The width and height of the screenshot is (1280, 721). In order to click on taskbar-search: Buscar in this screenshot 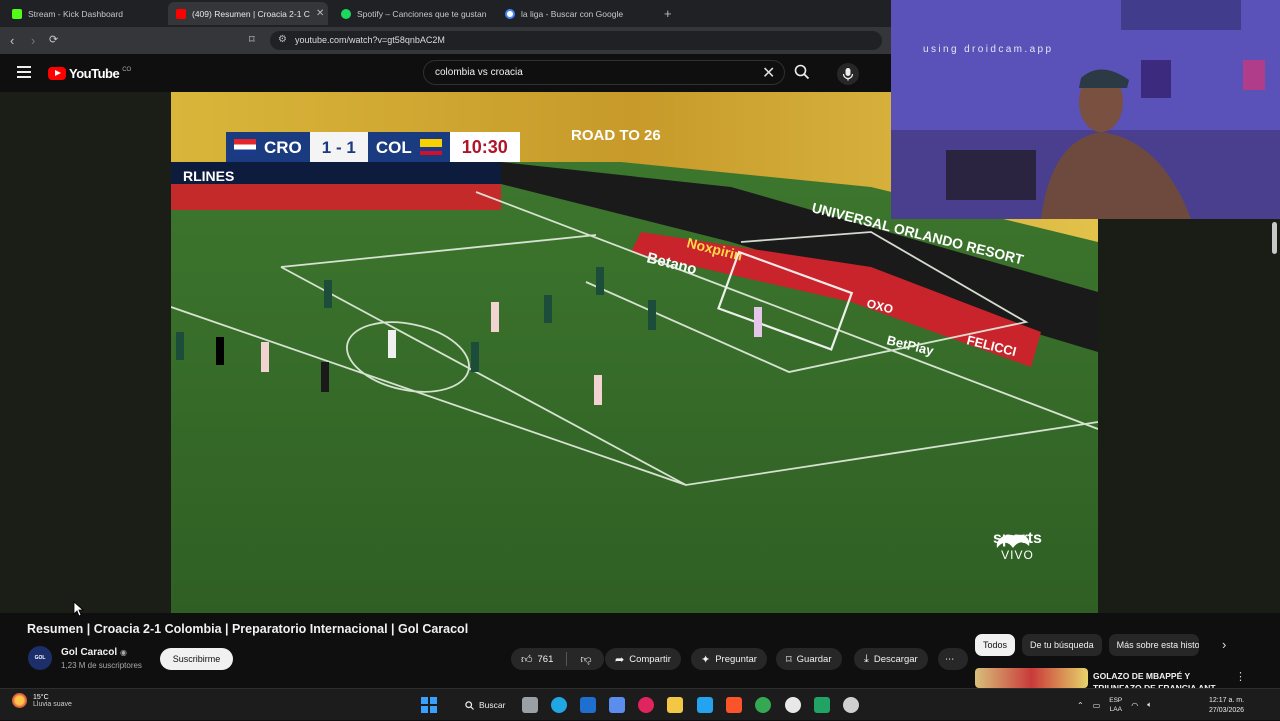, I will do `click(485, 705)`.